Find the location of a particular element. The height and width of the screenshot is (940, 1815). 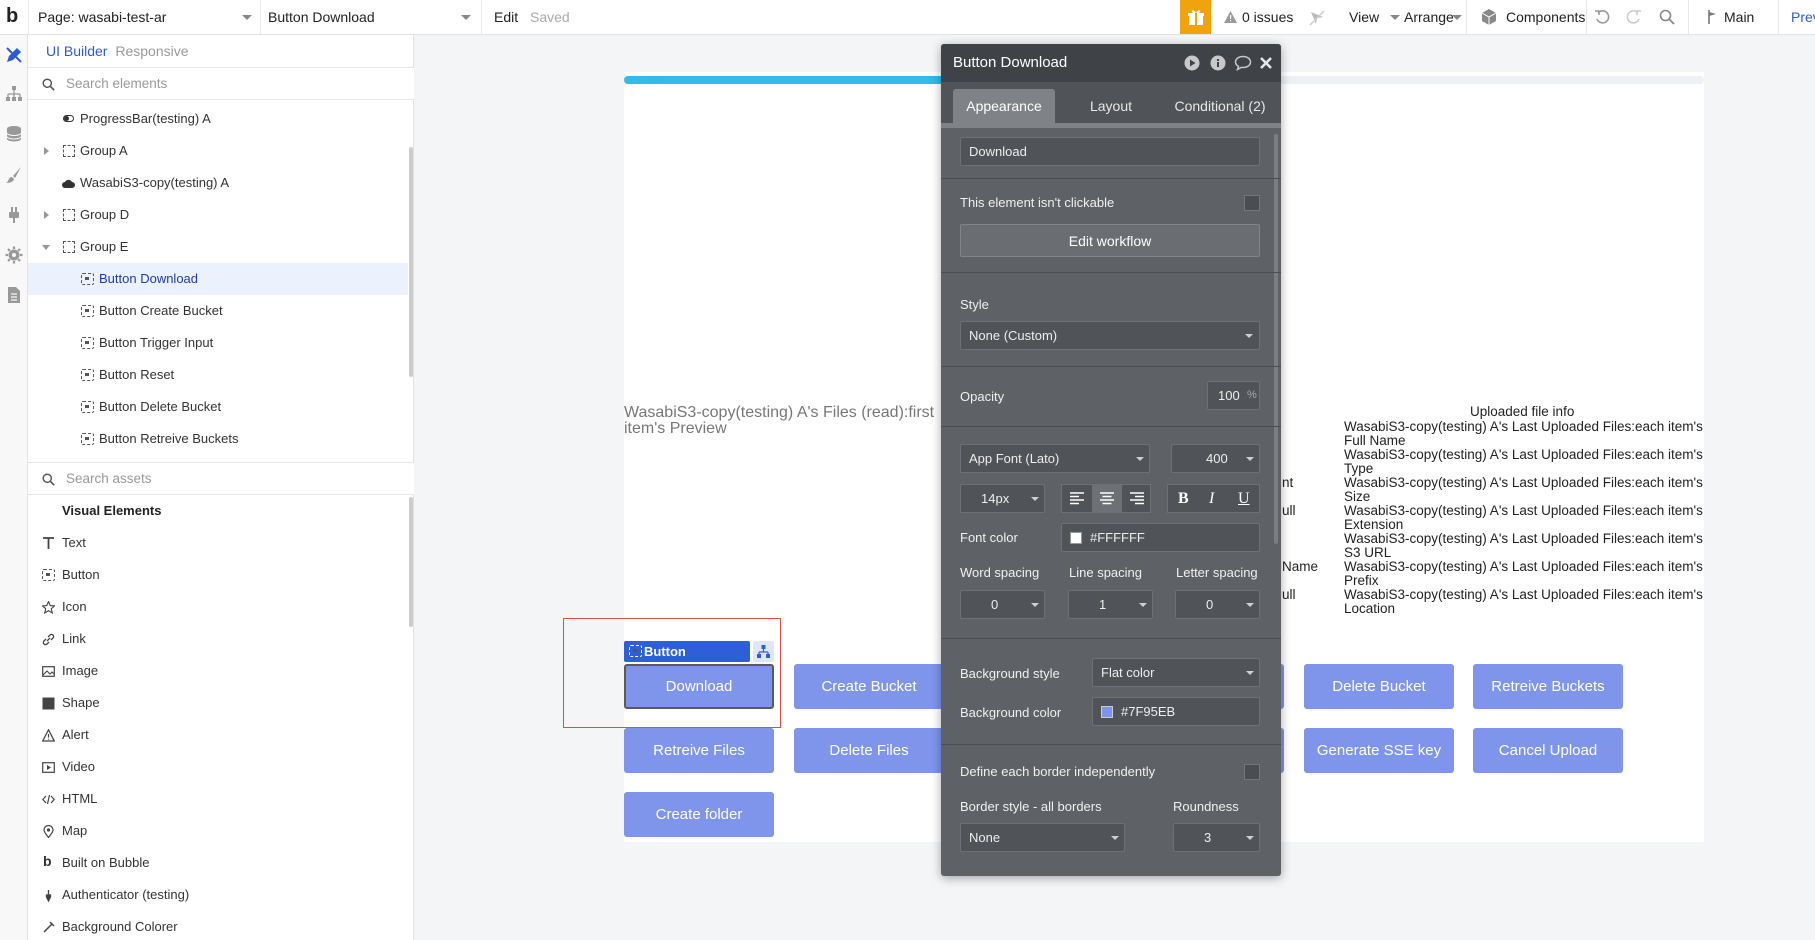

style-select: None (Custom) is located at coordinates (1110, 335).